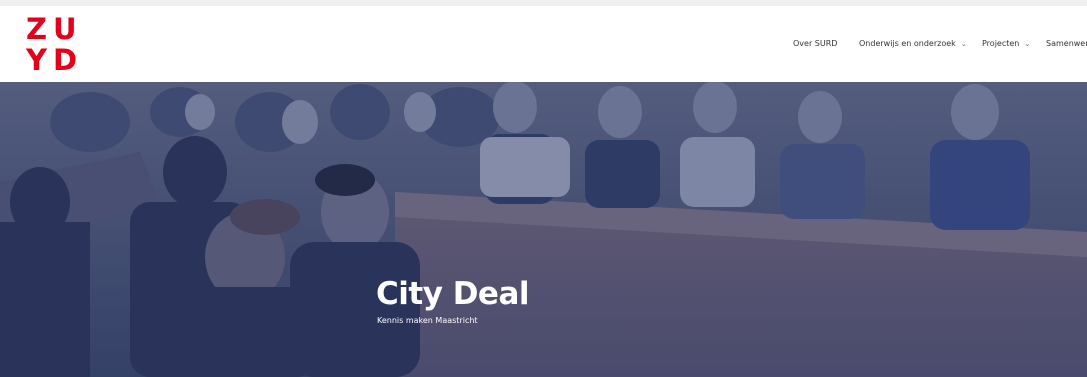  I want to click on nav-item-label: Over SURD, so click(815, 43).